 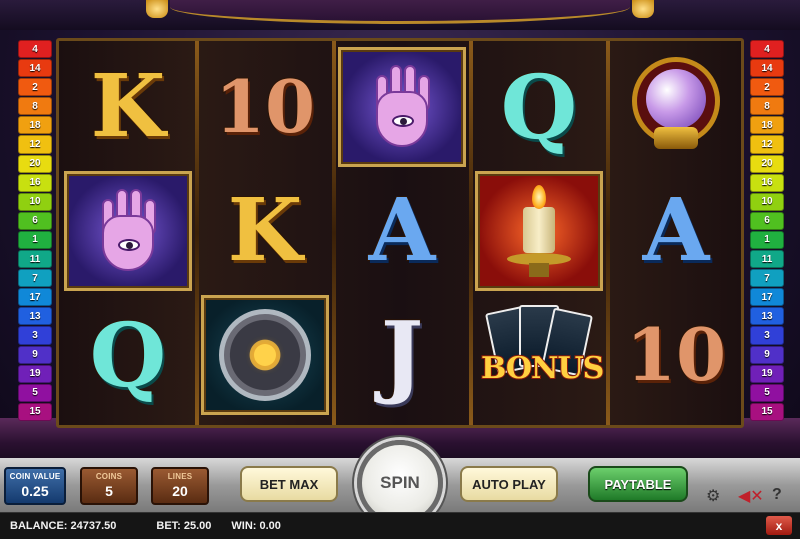 I want to click on balance-text: BALANCE: 24737.50, so click(x=63, y=526).